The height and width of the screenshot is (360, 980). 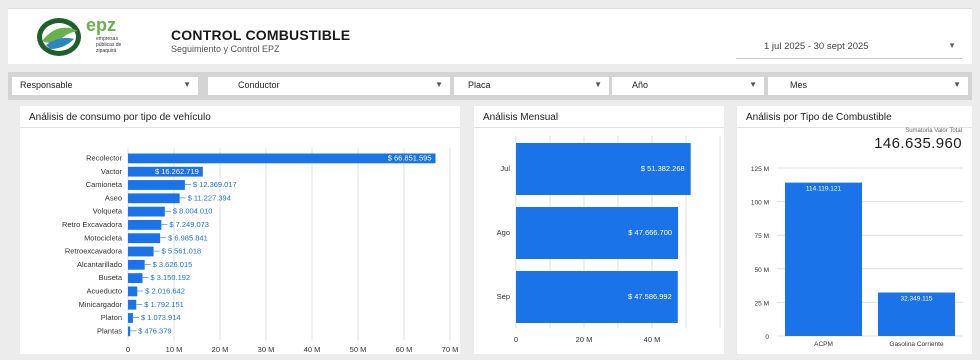 I want to click on y-tick-label: 50 M, so click(x=762, y=270).